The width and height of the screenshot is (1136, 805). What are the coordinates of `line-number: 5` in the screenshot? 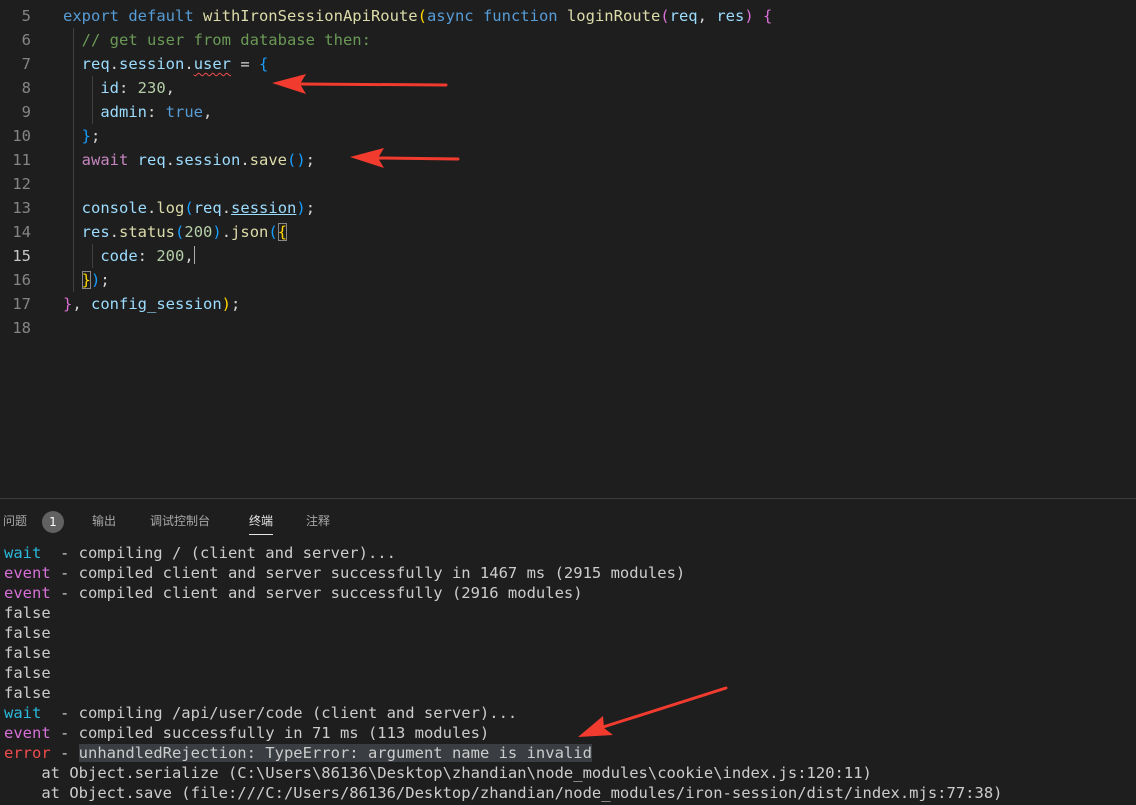 It's located at (26, 16).